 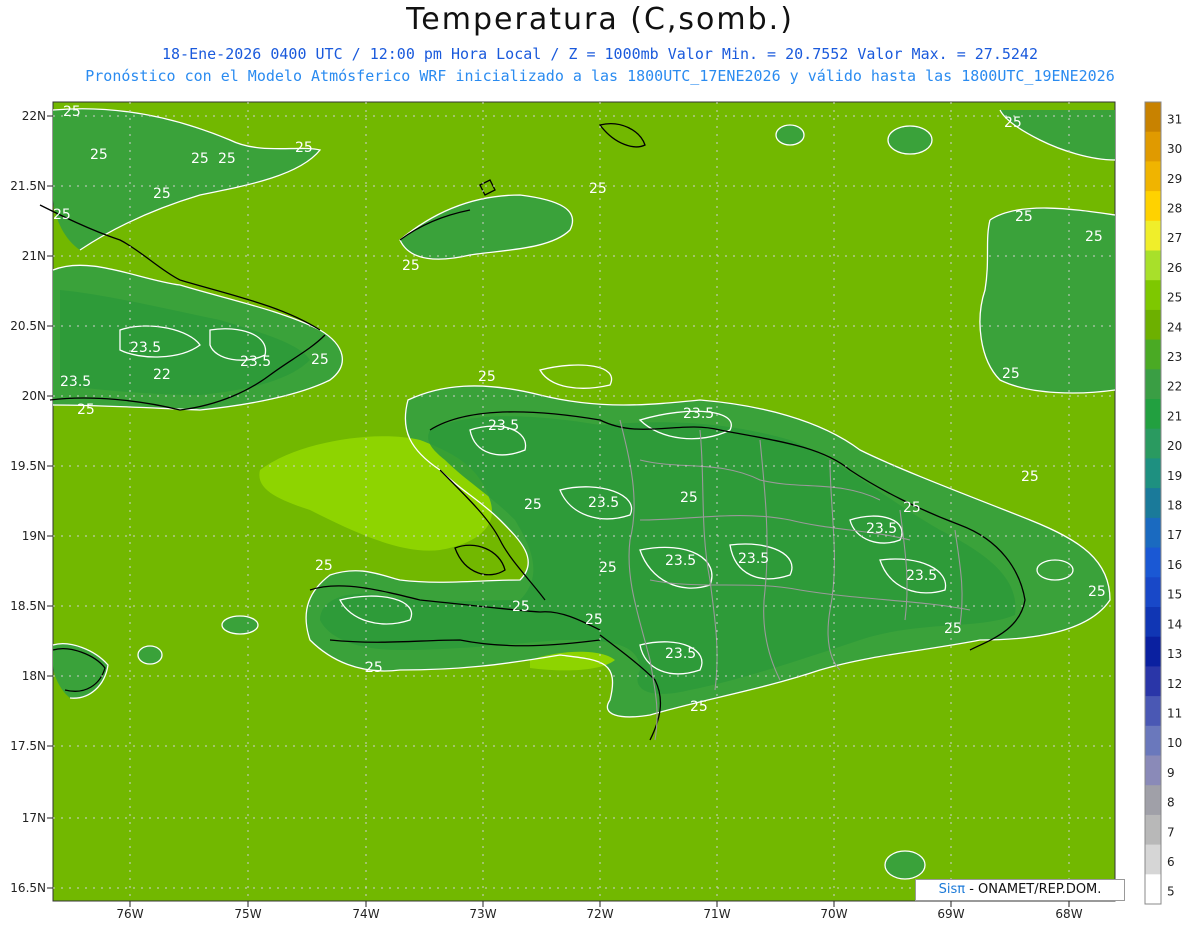 I want to click on lon-label: 72W, so click(x=599, y=914).